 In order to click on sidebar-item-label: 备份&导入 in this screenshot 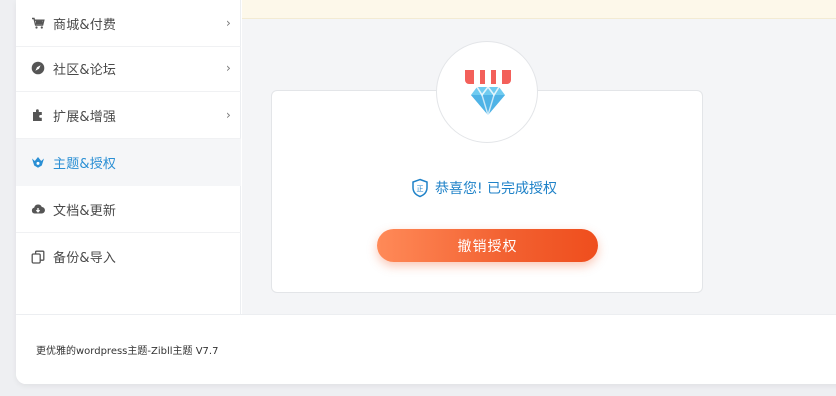, I will do `click(85, 258)`.